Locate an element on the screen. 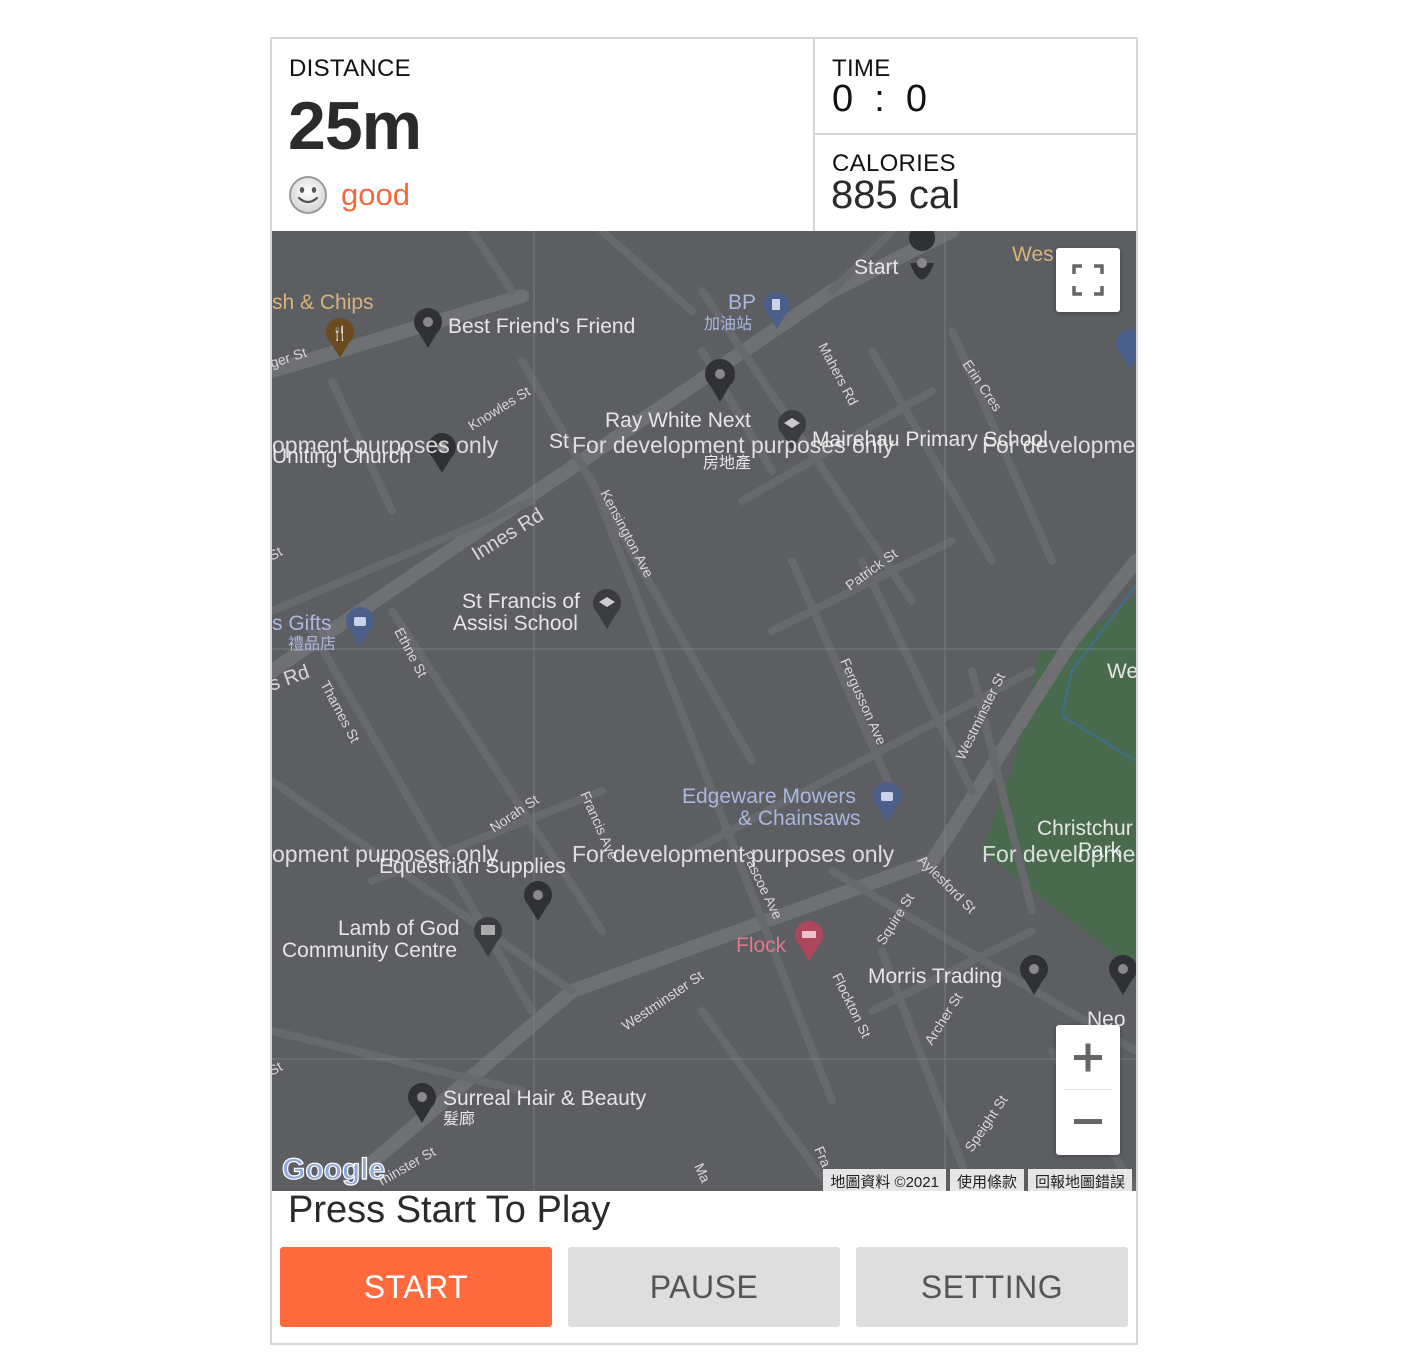 Image resolution: width=1413 pixels, height=1365 pixels. street-st-left-1: St is located at coordinates (278, 553).